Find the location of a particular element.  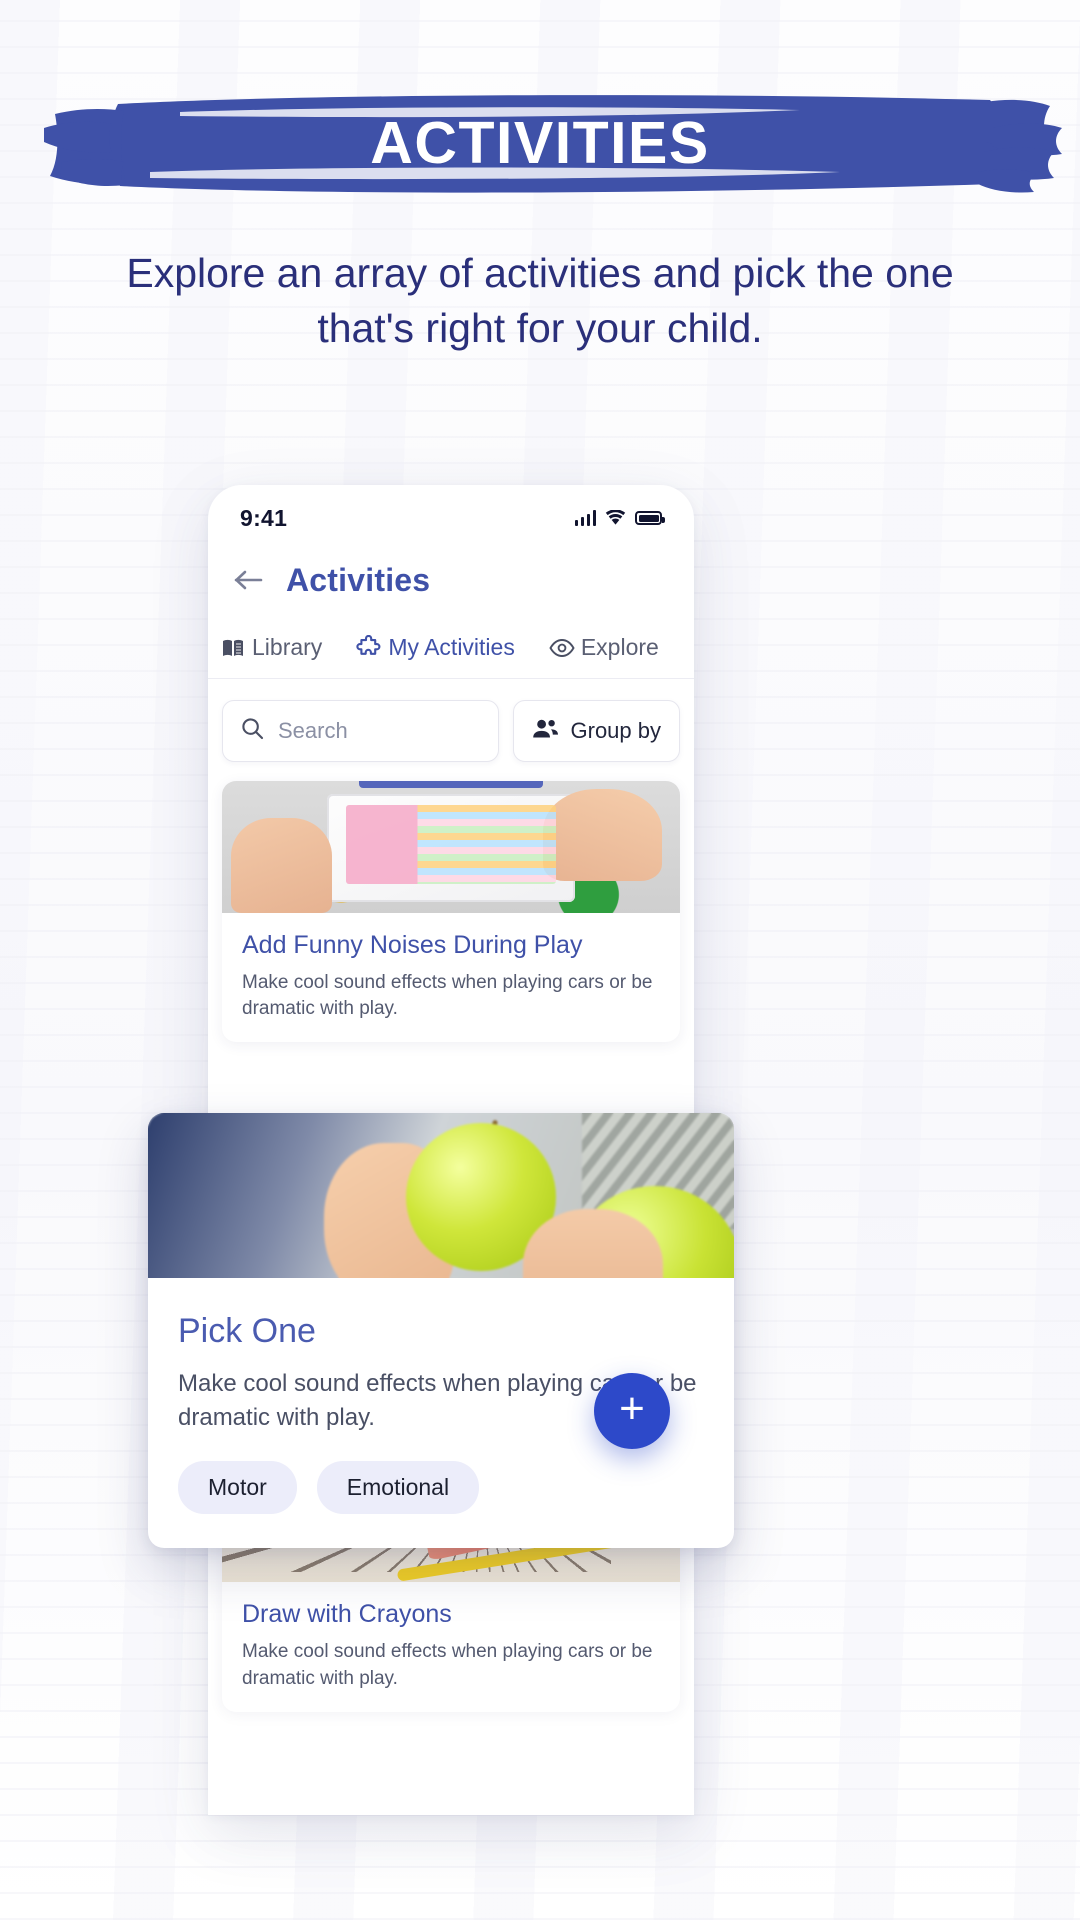

featured-card-image is located at coordinates (441, 1195).